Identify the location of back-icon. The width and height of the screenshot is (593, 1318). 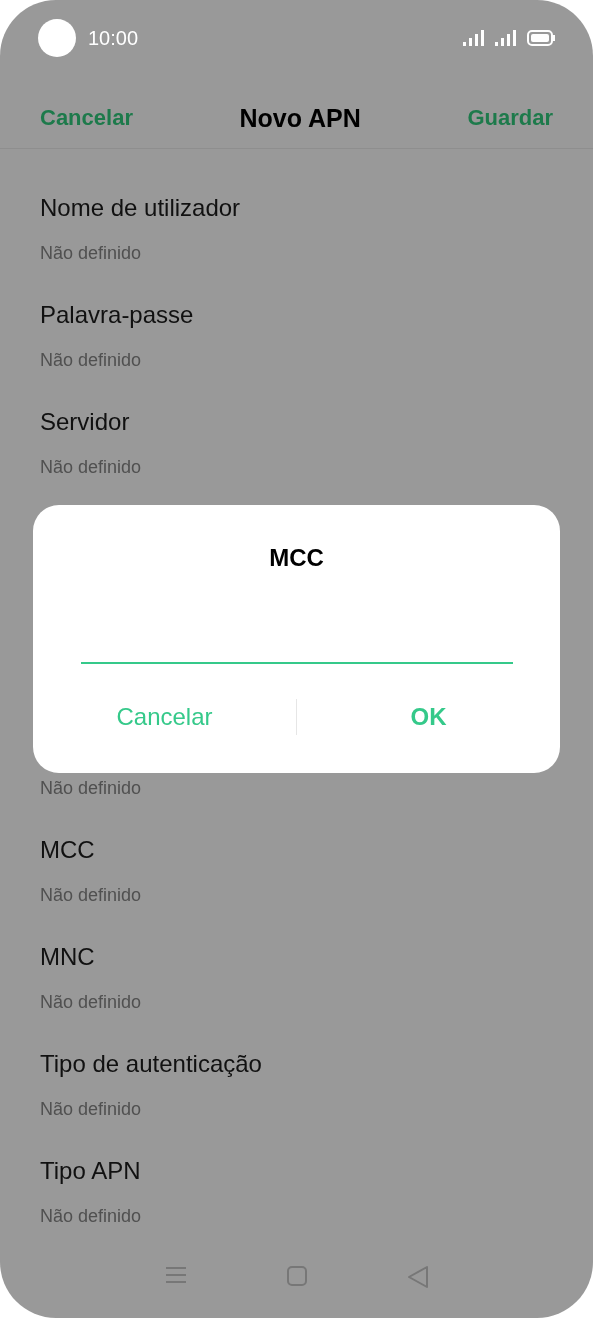
(417, 1277).